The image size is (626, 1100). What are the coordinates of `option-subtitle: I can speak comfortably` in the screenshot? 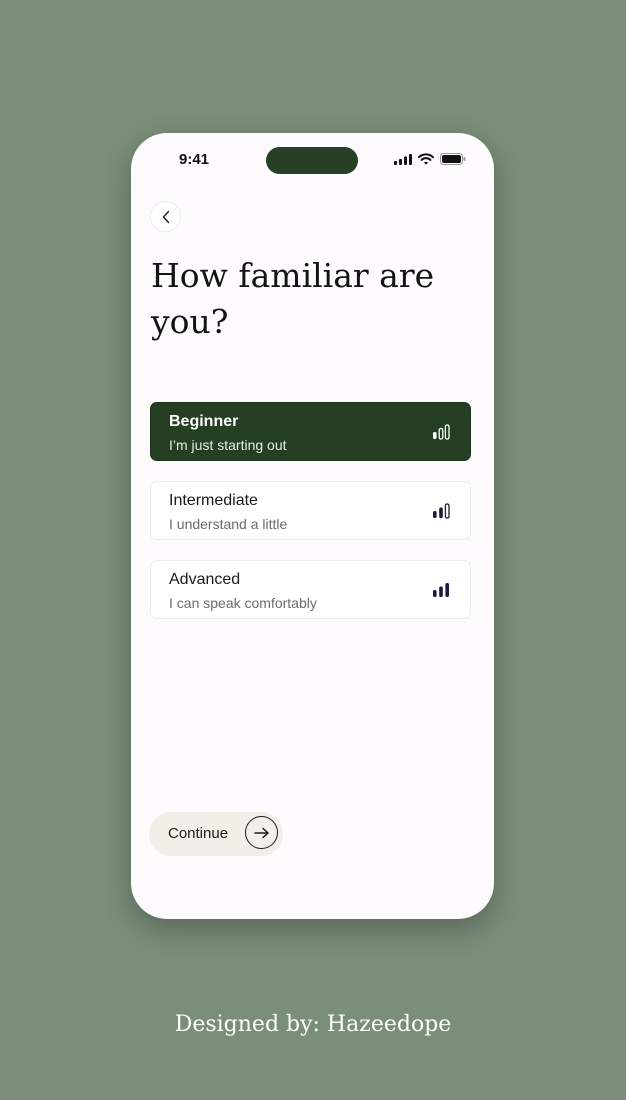 It's located at (243, 603).